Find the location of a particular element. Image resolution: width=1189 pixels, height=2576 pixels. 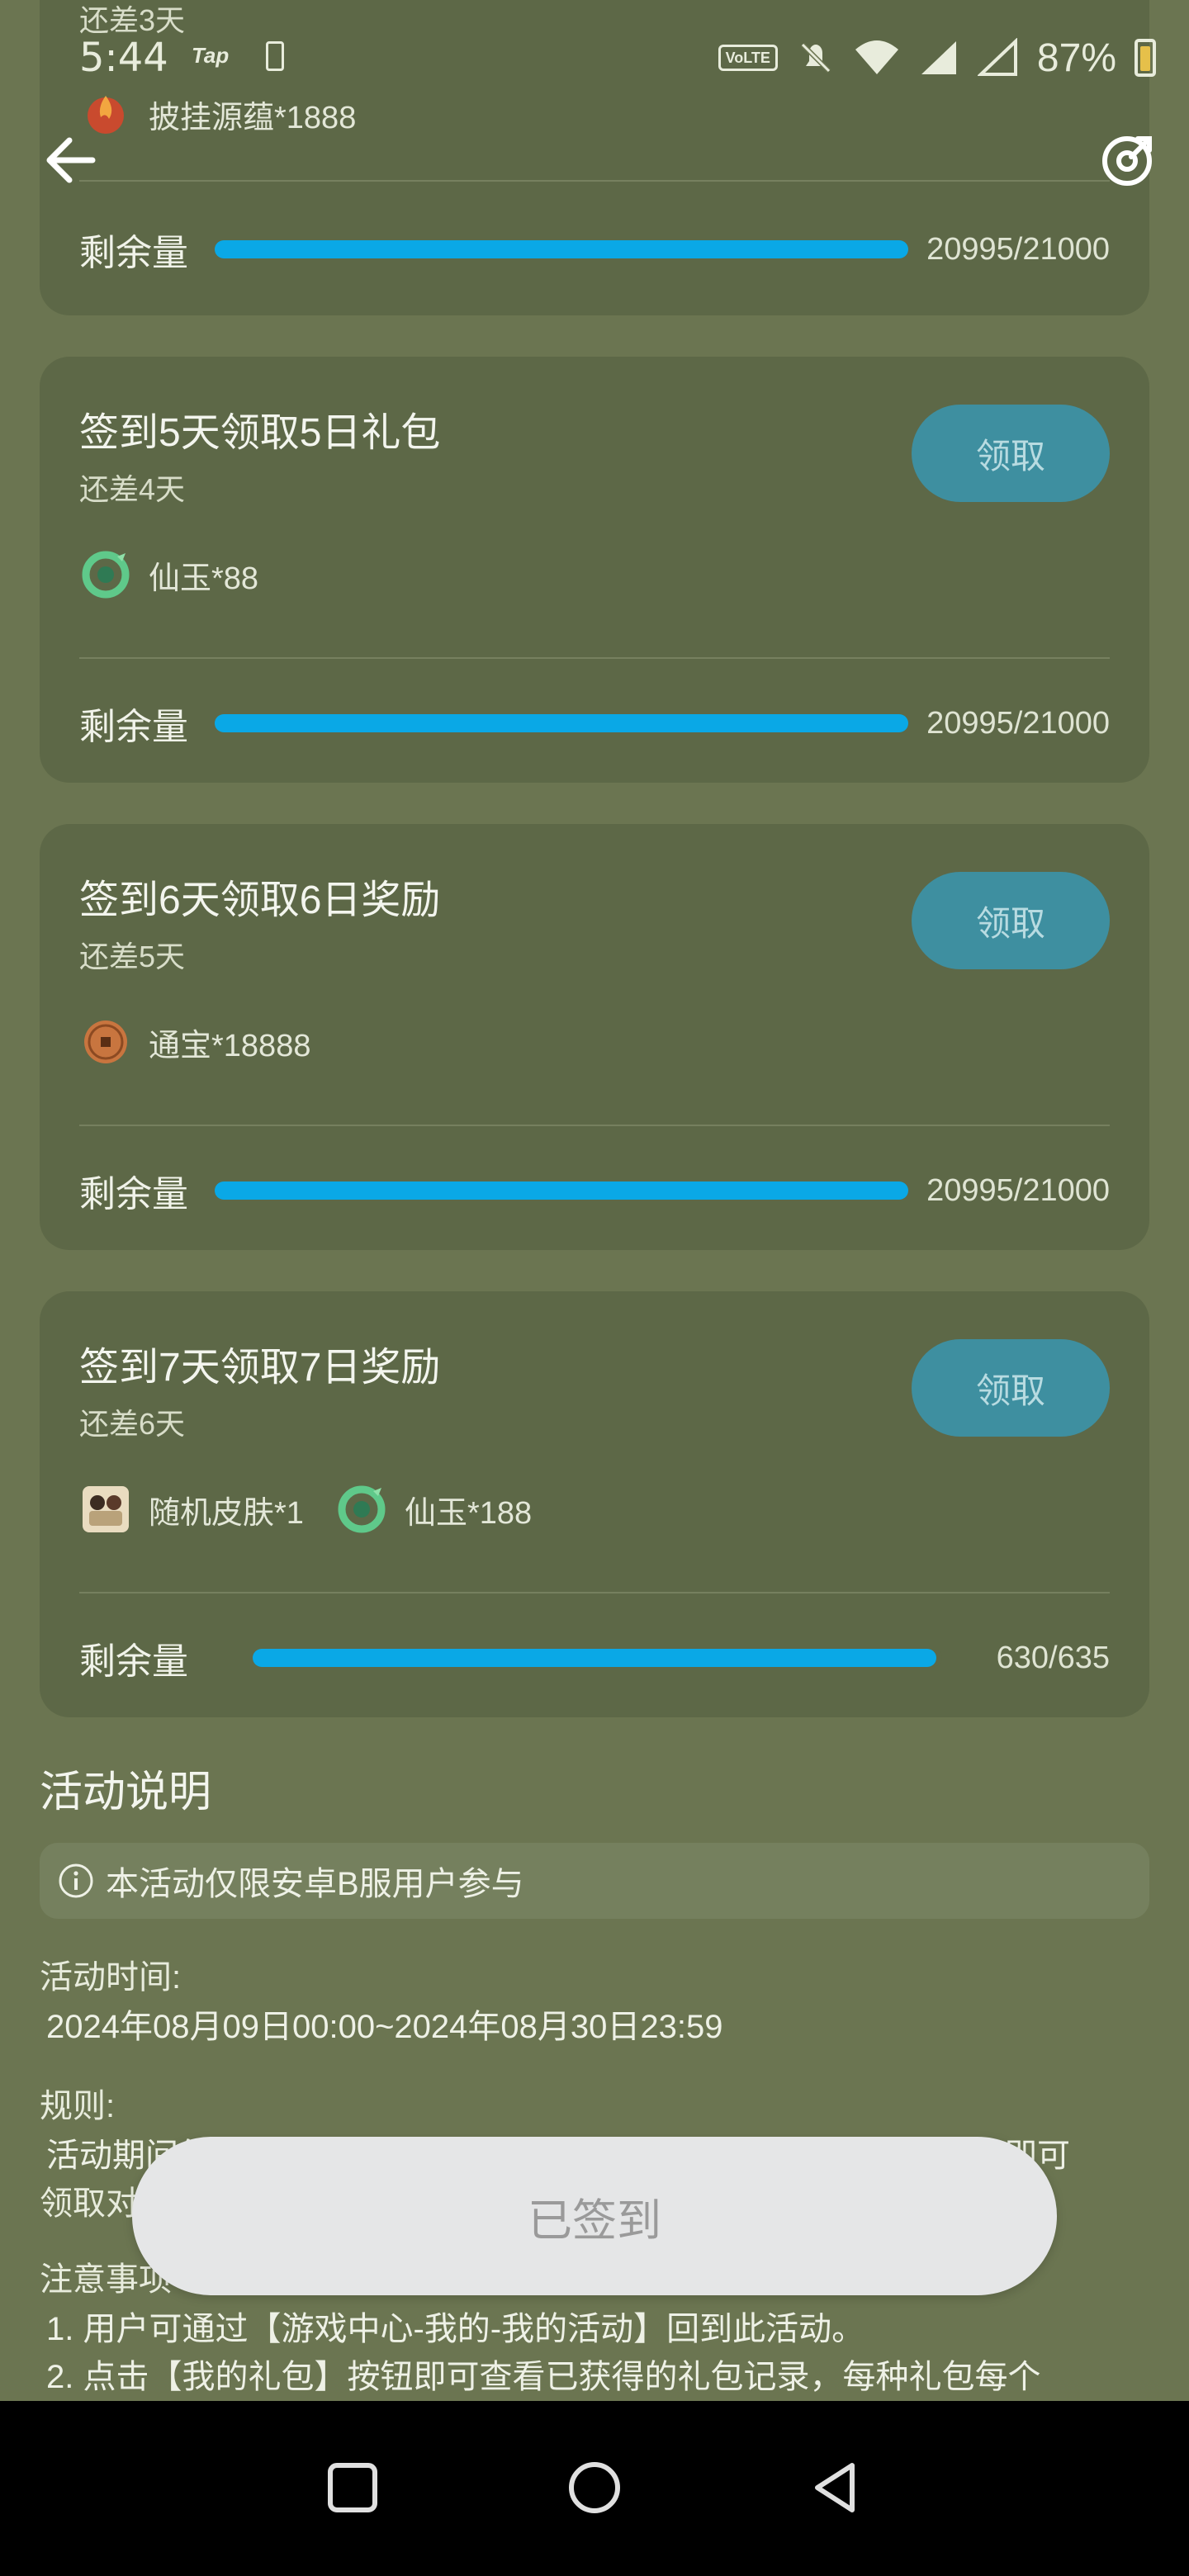

activity-time-label: 活动时间: is located at coordinates (111, 1977).